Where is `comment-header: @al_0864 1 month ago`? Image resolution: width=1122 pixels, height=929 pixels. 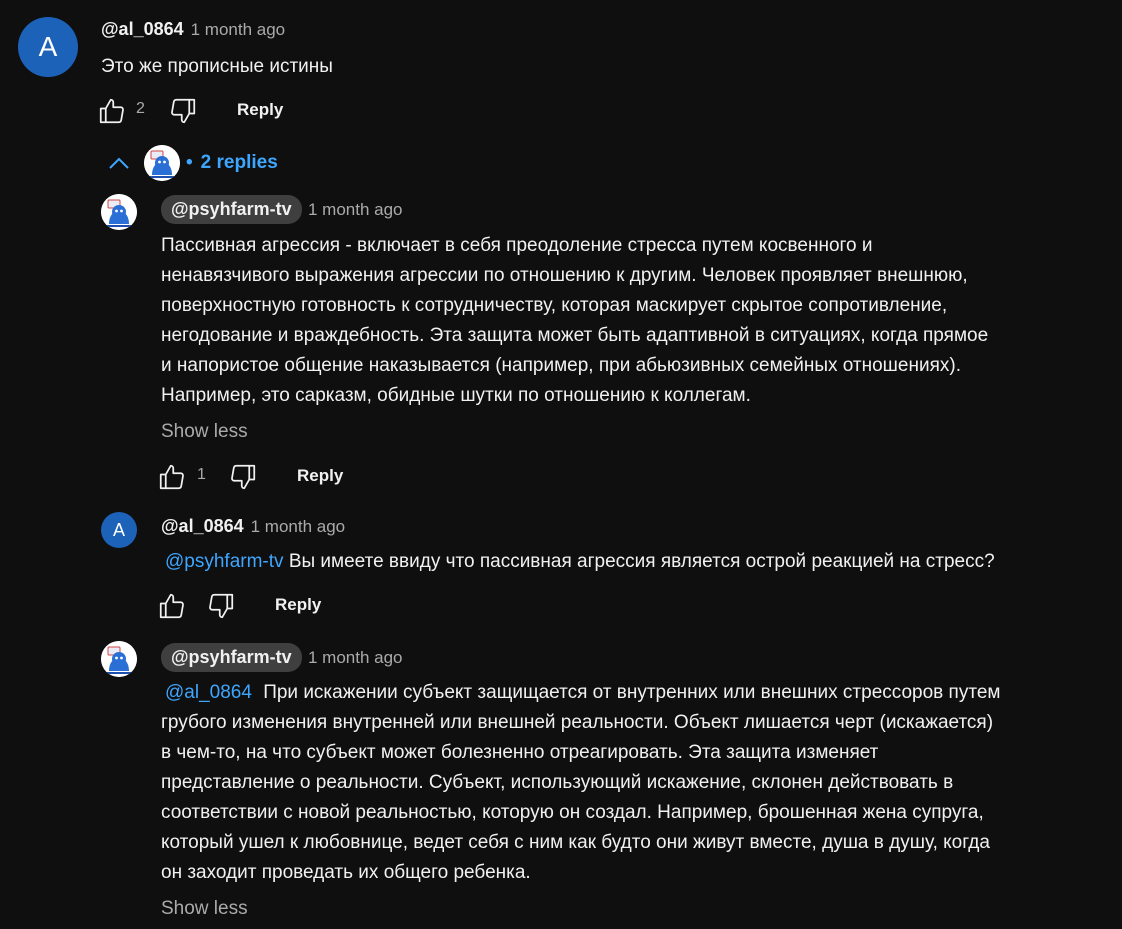
comment-header: @al_0864 1 month ago is located at coordinates (193, 29).